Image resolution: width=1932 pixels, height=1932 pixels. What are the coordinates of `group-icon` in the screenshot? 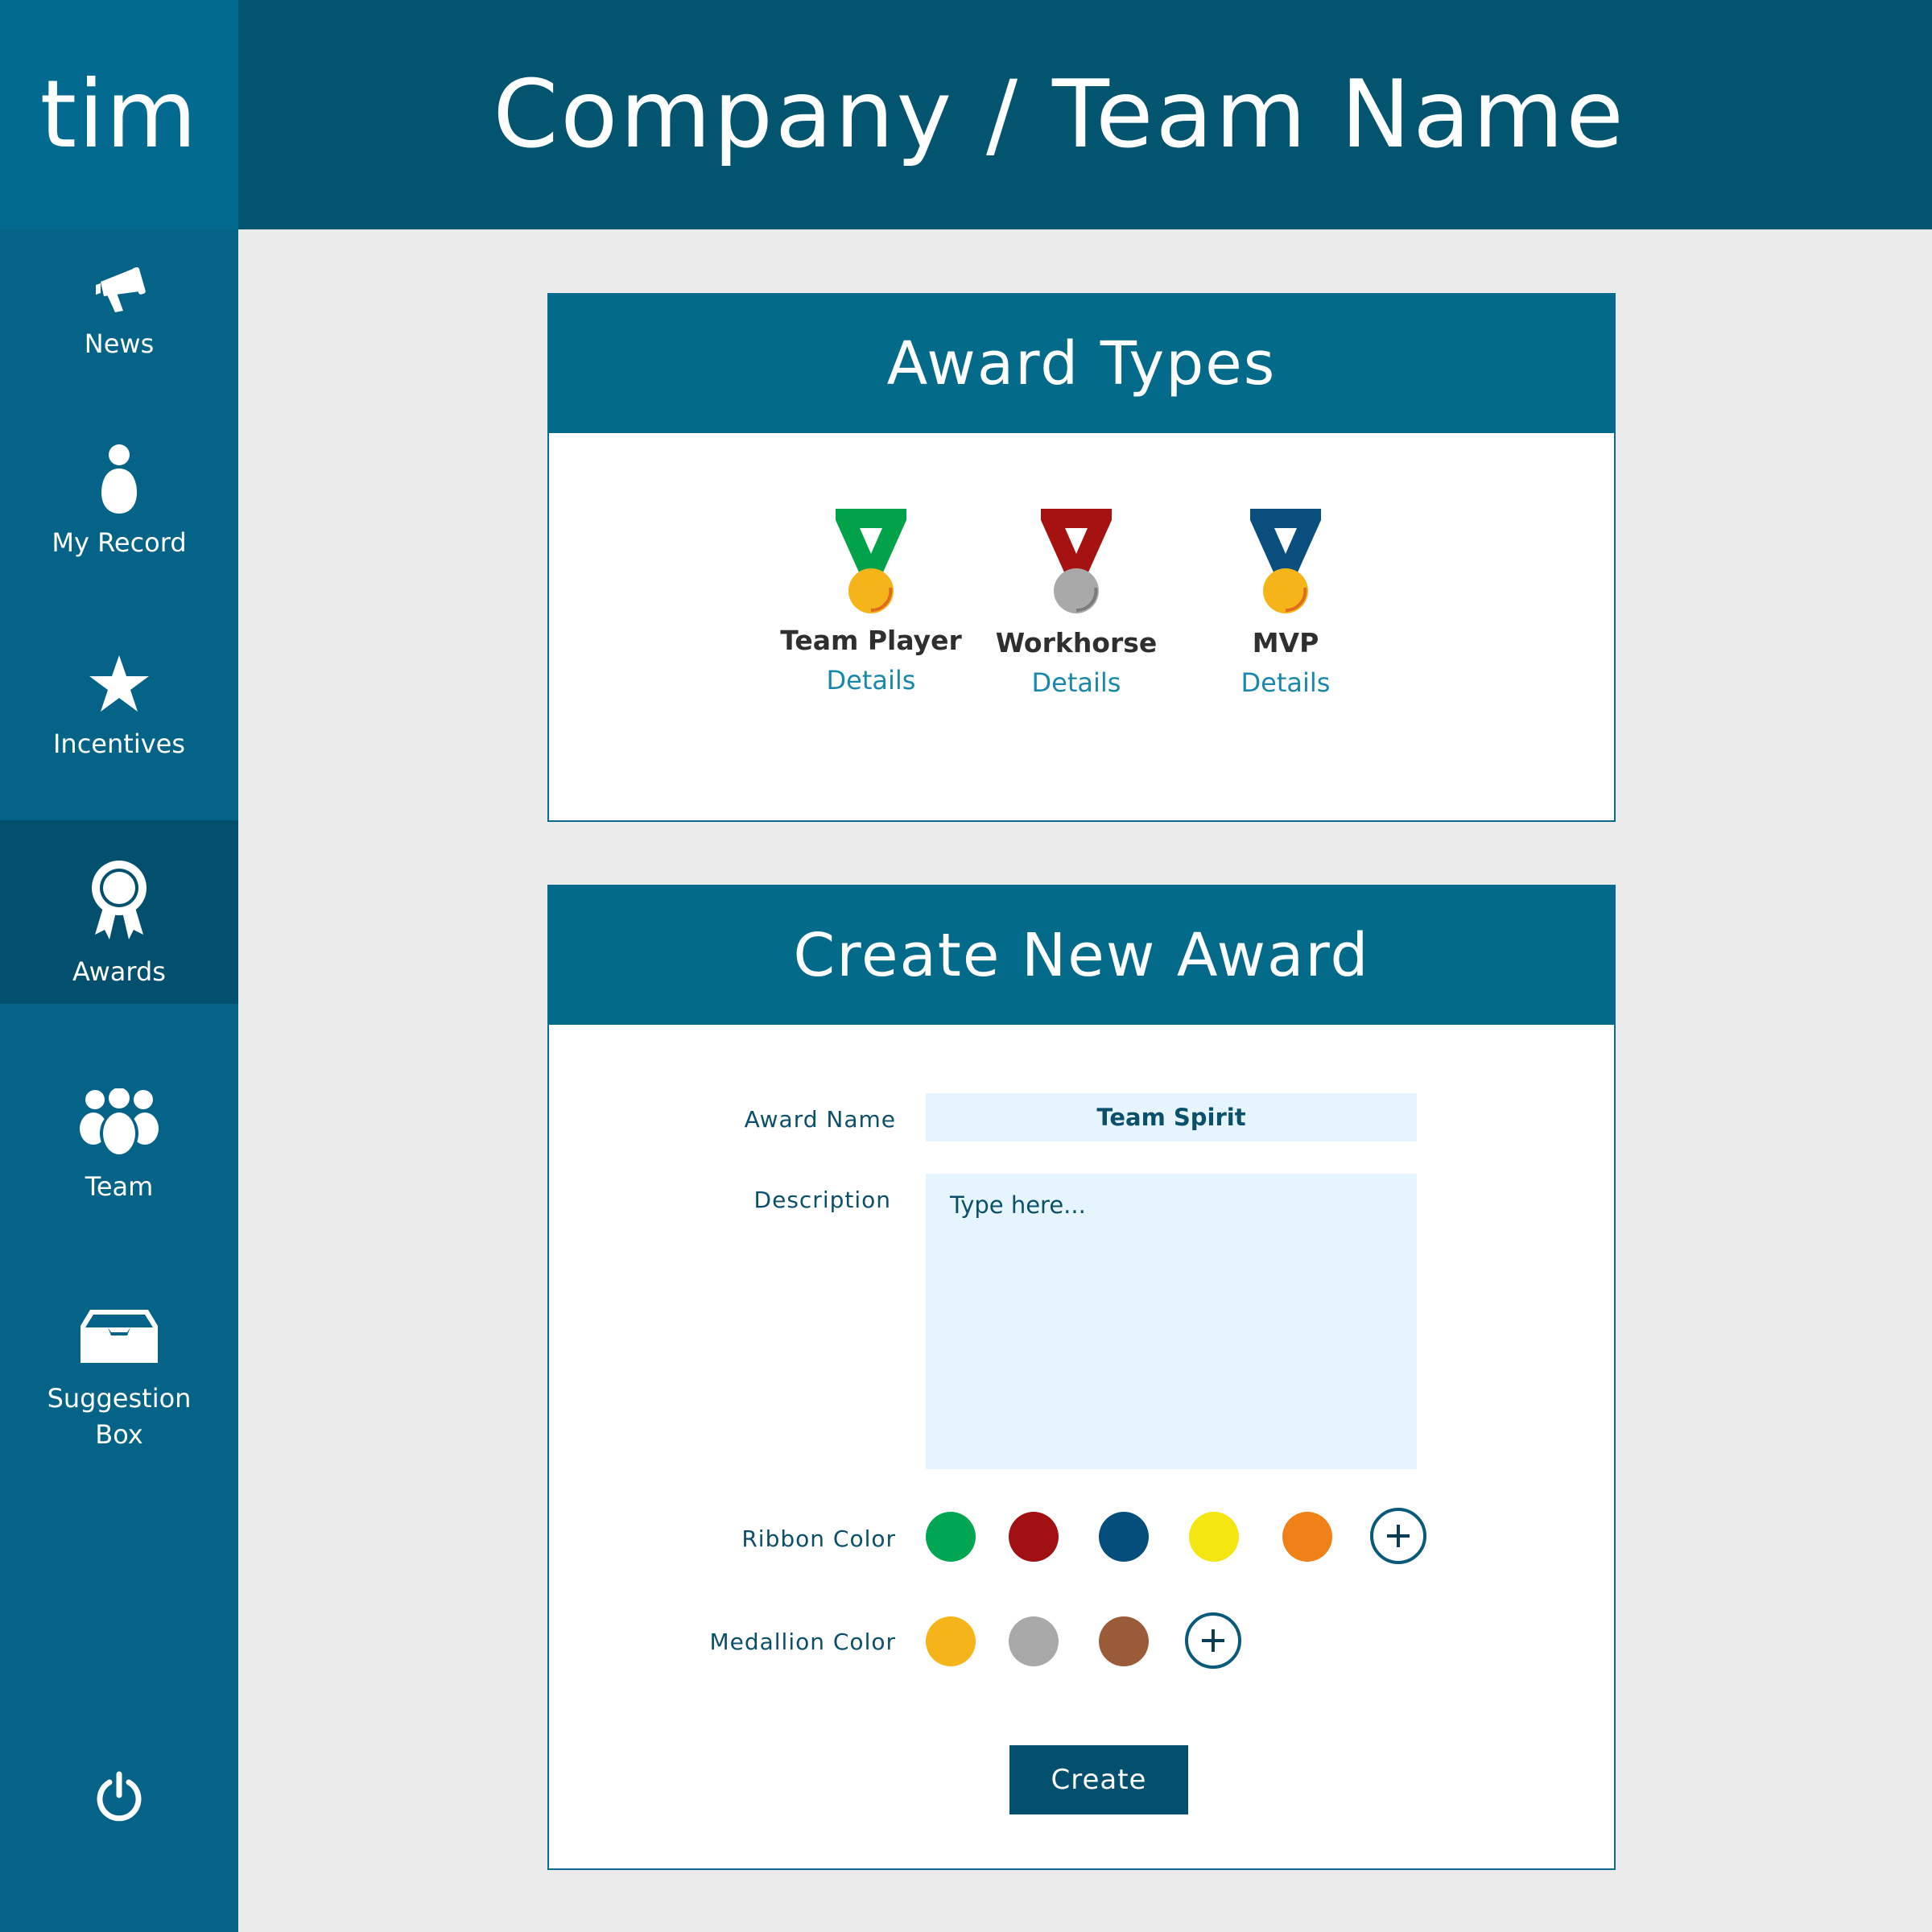 It's located at (119, 1122).